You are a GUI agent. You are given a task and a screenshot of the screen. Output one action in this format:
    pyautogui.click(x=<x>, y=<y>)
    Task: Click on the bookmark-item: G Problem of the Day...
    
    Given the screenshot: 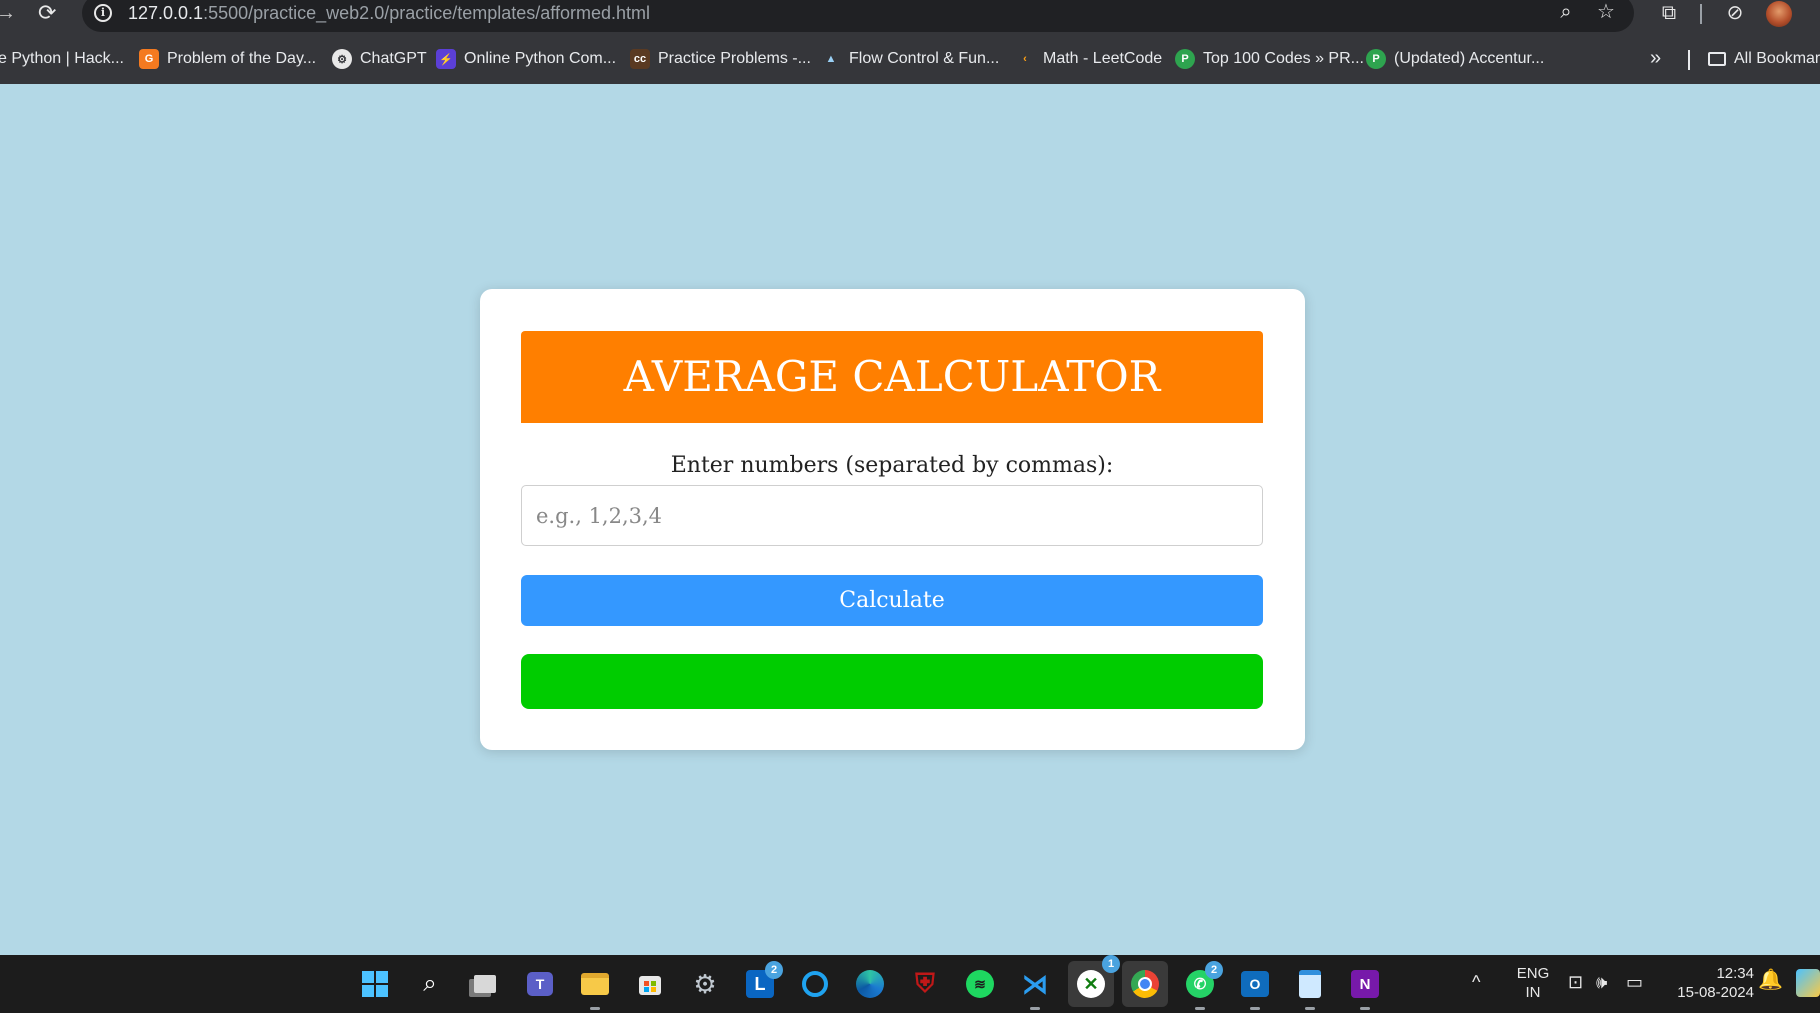 What is the action you would take?
    pyautogui.click(x=227, y=59)
    